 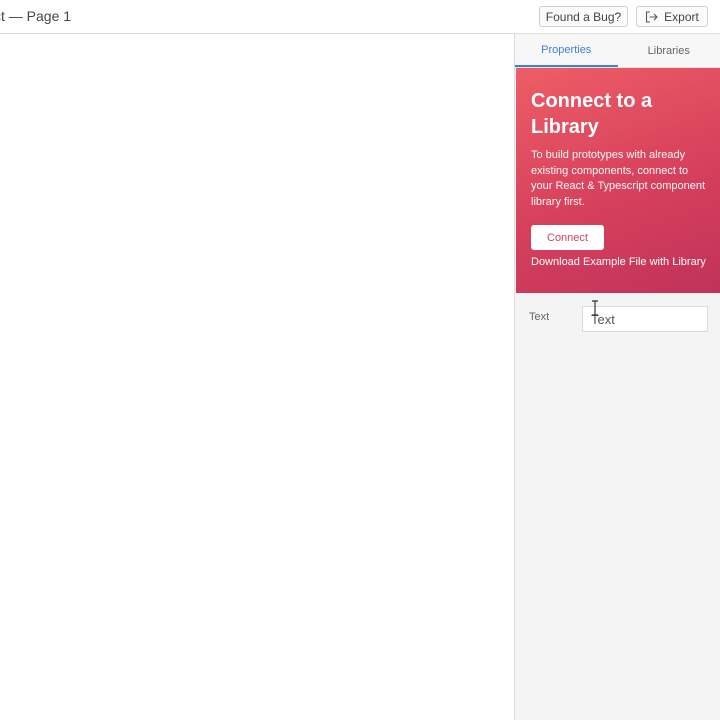 I want to click on property-row-text: Text, so click(x=617, y=319).